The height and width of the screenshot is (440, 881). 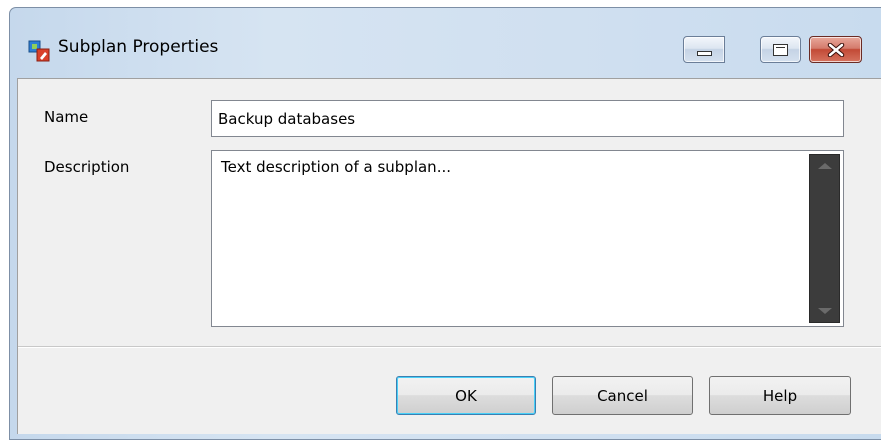 I want to click on arrow-up-icon, so click(x=824, y=166).